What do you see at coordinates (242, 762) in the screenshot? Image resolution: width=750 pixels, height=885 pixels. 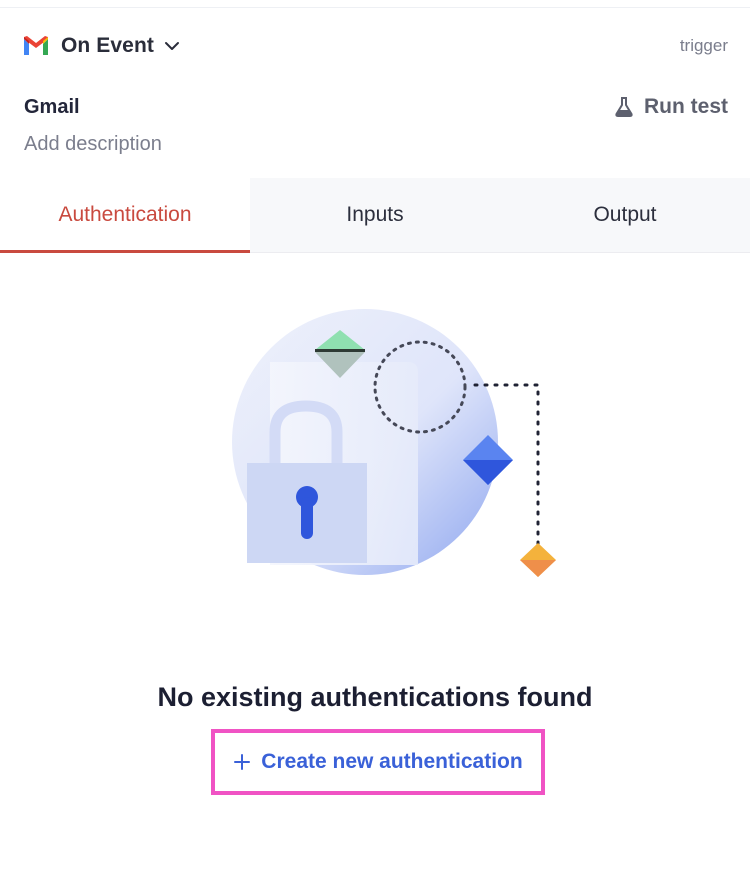 I see `plus-icon` at bounding box center [242, 762].